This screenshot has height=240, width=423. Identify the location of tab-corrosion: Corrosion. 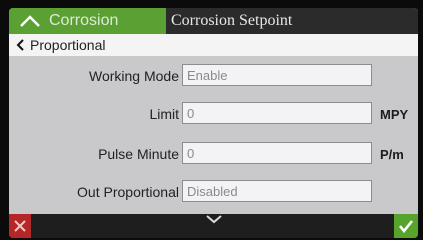
(87, 21).